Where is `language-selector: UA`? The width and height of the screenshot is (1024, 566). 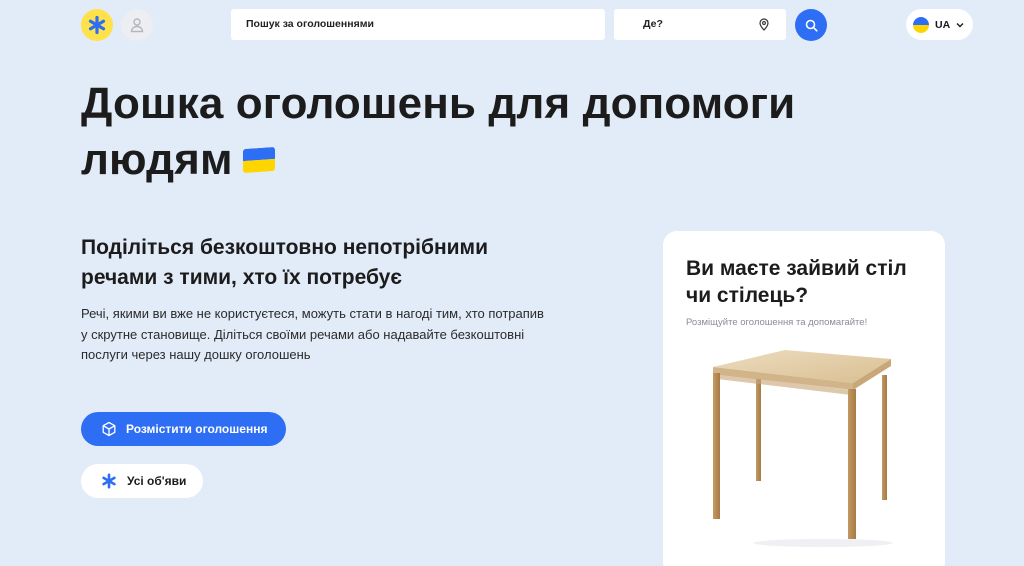 language-selector: UA is located at coordinates (939, 24).